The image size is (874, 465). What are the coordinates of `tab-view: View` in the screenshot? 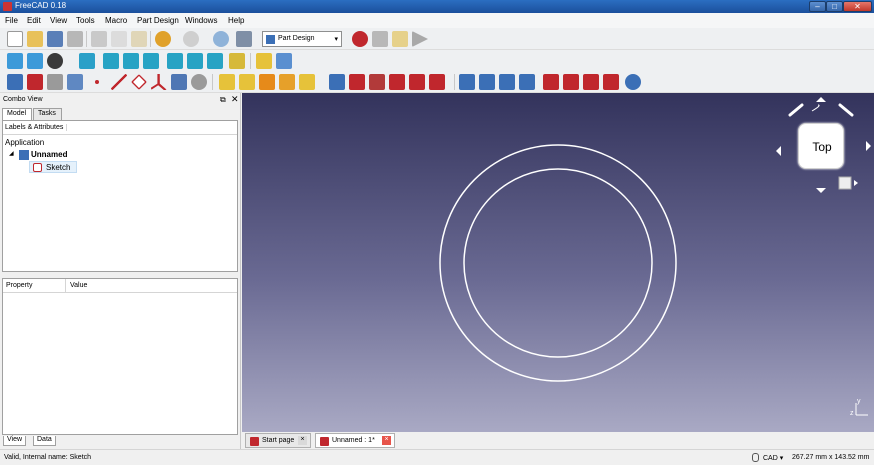 It's located at (15, 441).